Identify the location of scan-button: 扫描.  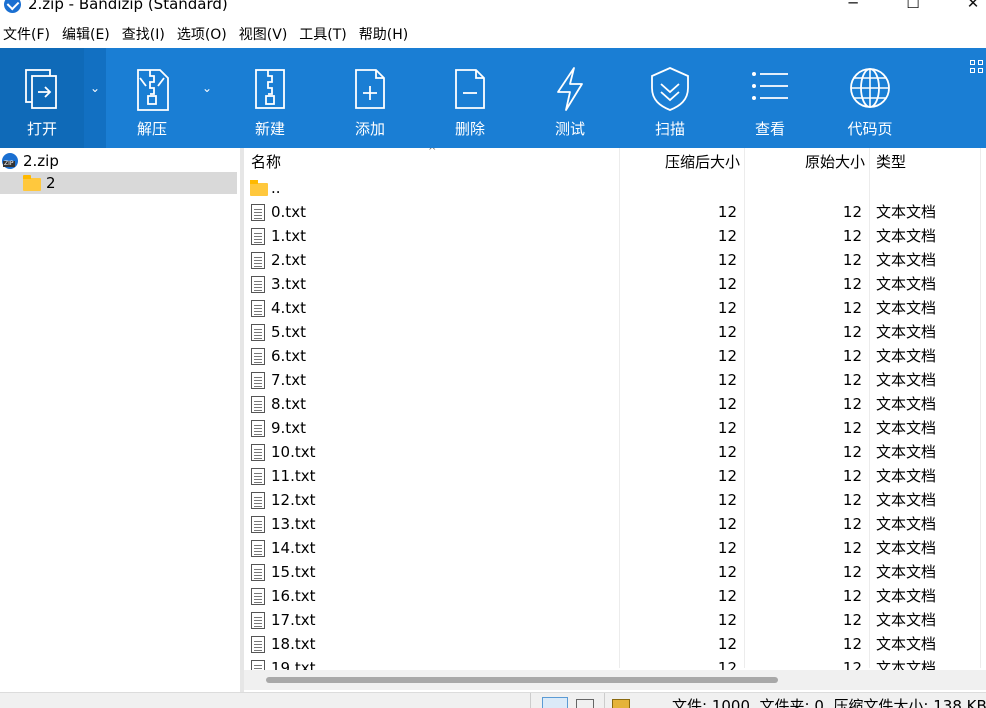
(670, 98).